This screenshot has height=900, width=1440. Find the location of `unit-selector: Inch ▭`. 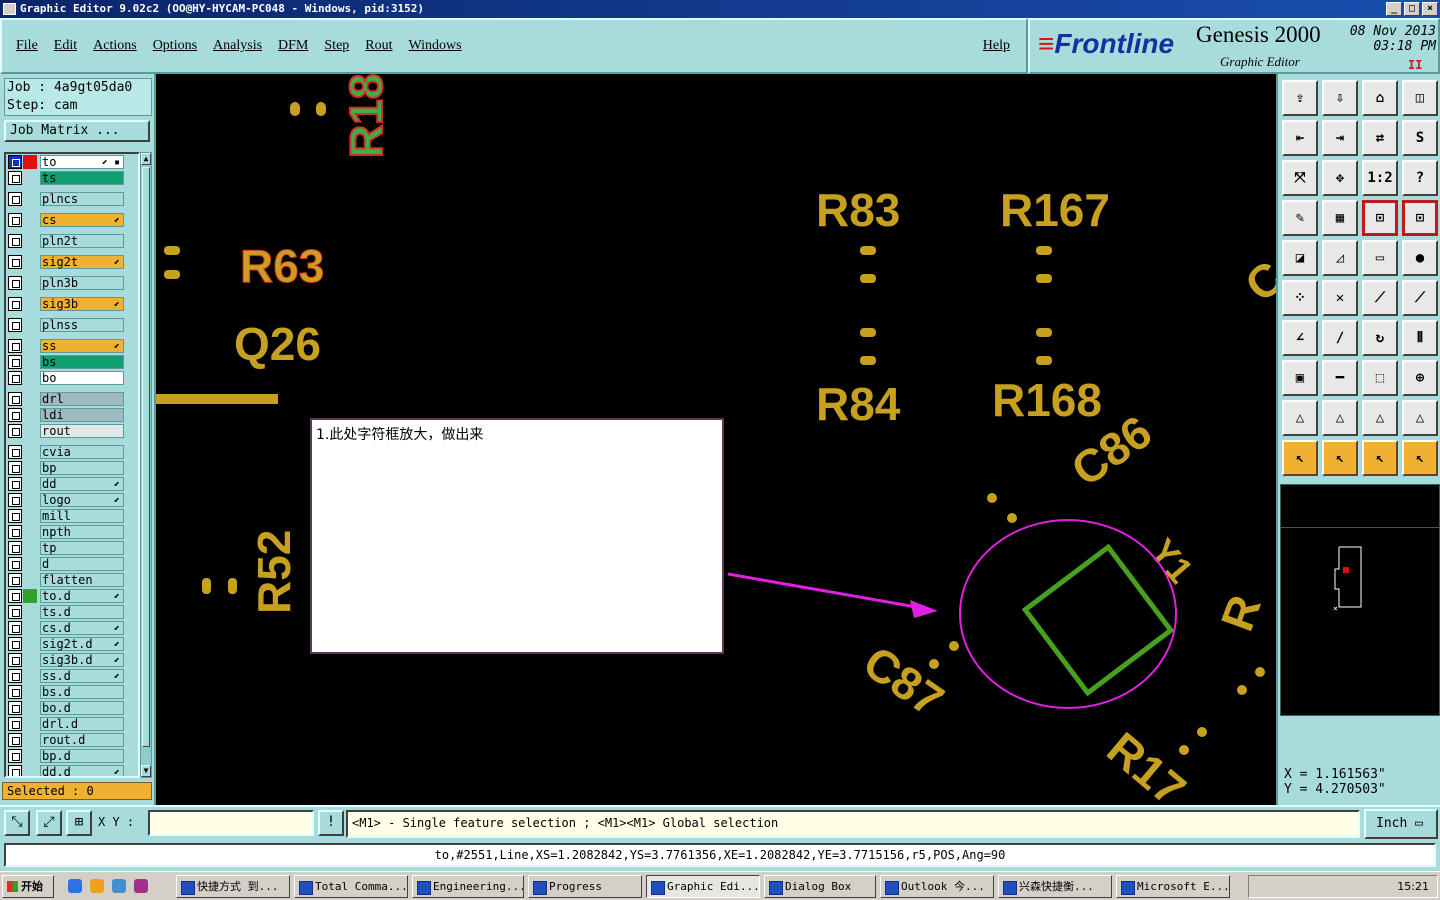

unit-selector: Inch ▭ is located at coordinates (1401, 824).